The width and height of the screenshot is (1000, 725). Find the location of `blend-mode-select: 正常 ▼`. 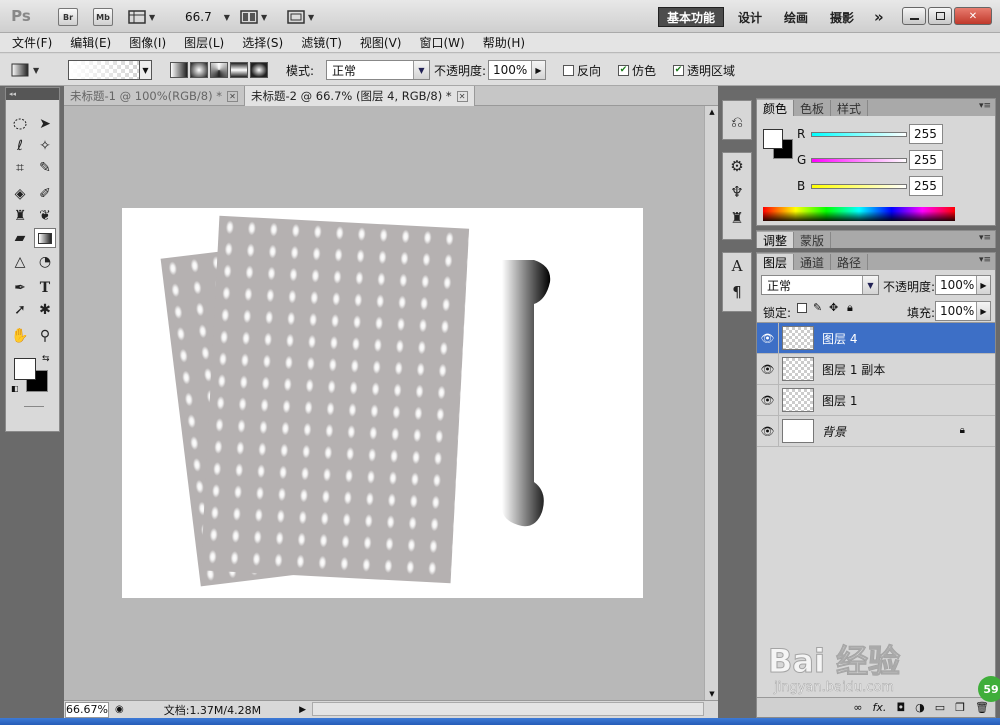

blend-mode-select: 正常 ▼ is located at coordinates (820, 285).